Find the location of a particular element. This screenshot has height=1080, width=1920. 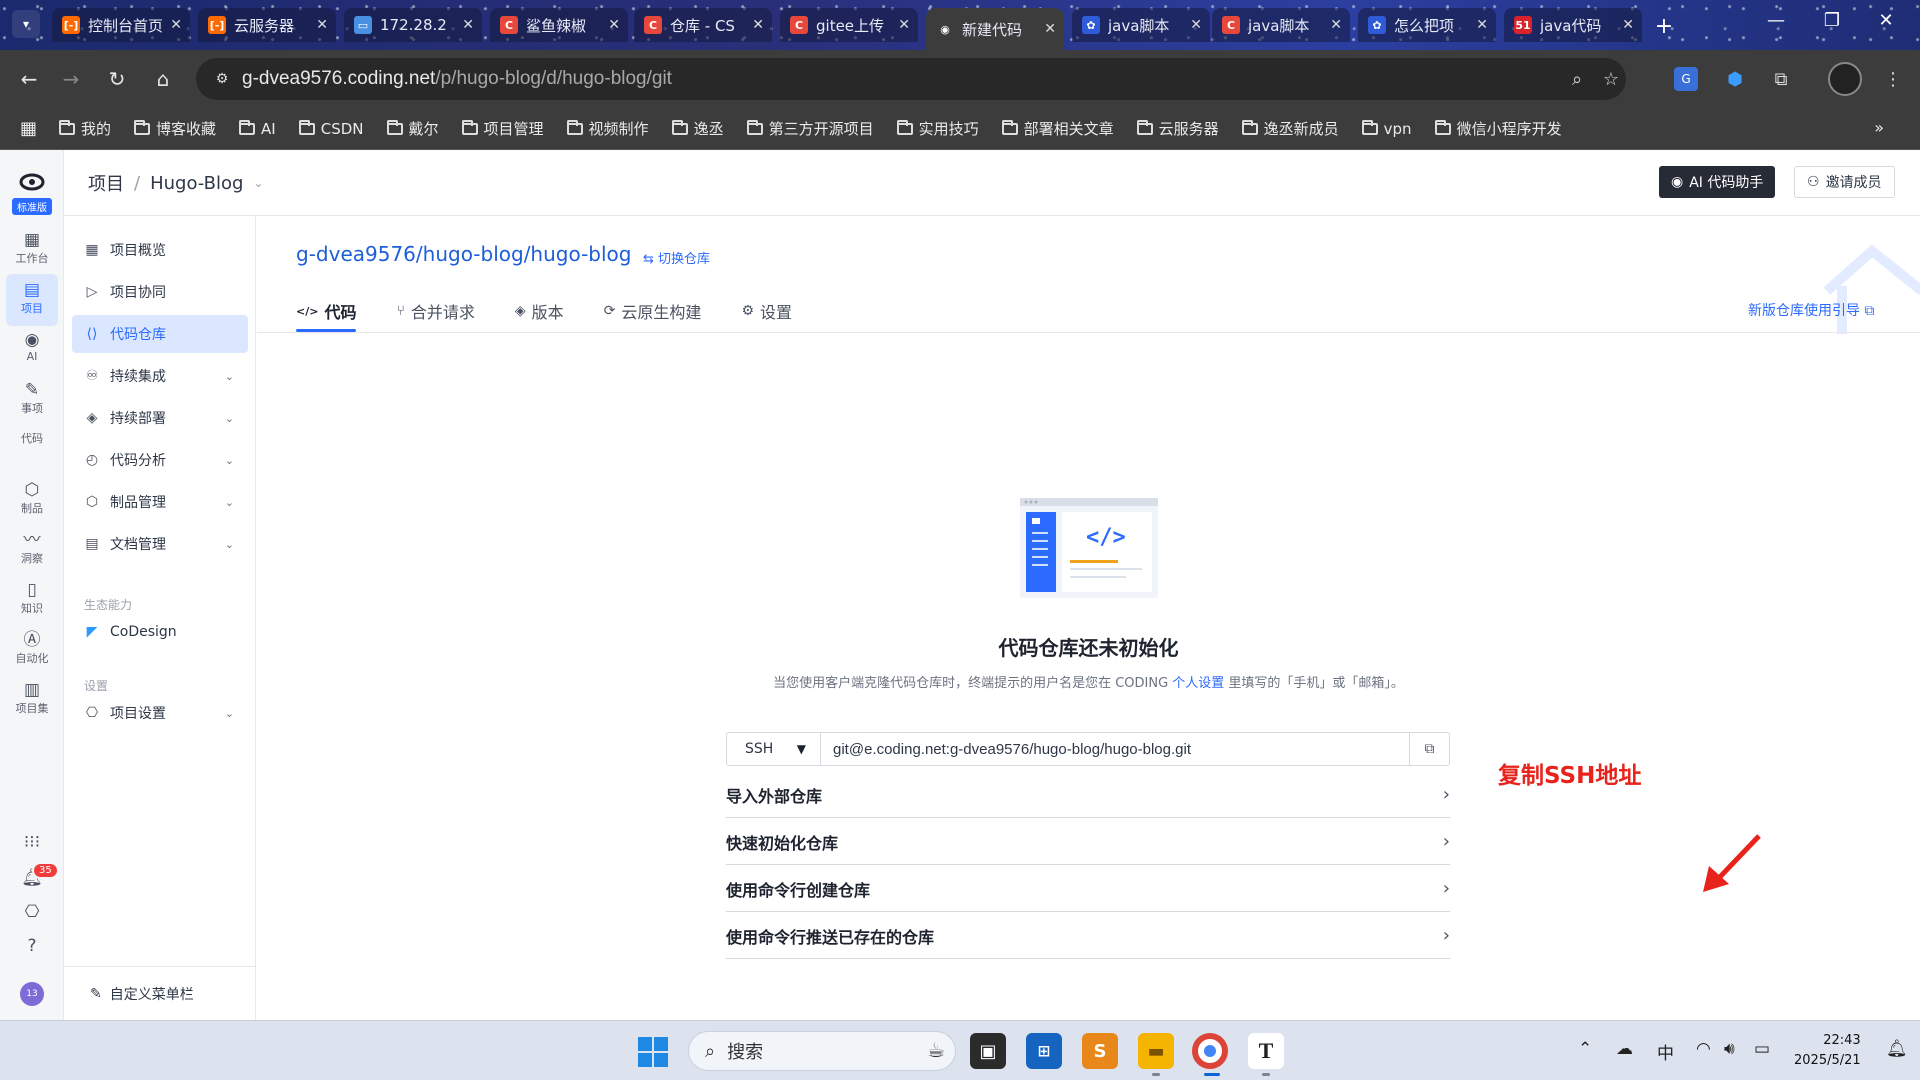

zoom-icon: ⌕ is located at coordinates (1577, 79).